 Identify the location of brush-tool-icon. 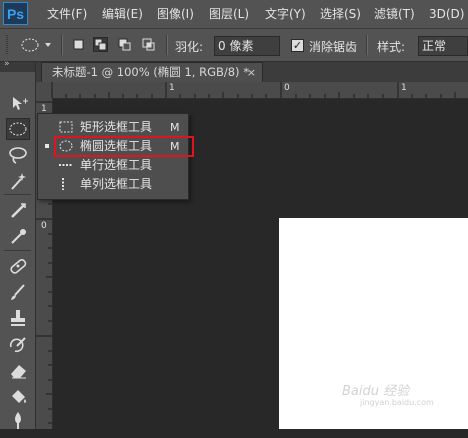
(18, 292).